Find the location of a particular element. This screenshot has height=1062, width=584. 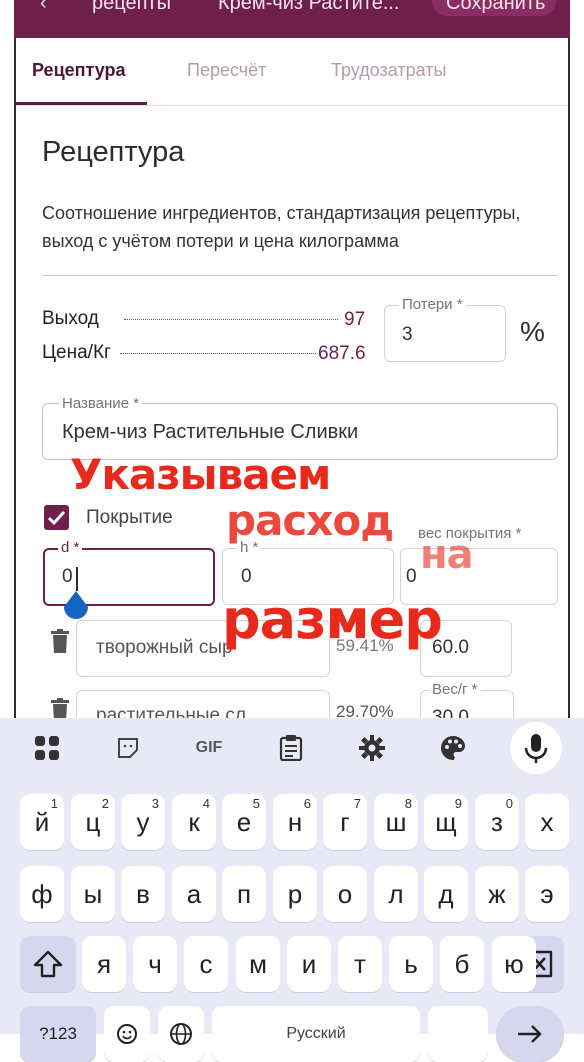

key-label: э is located at coordinates (547, 893).